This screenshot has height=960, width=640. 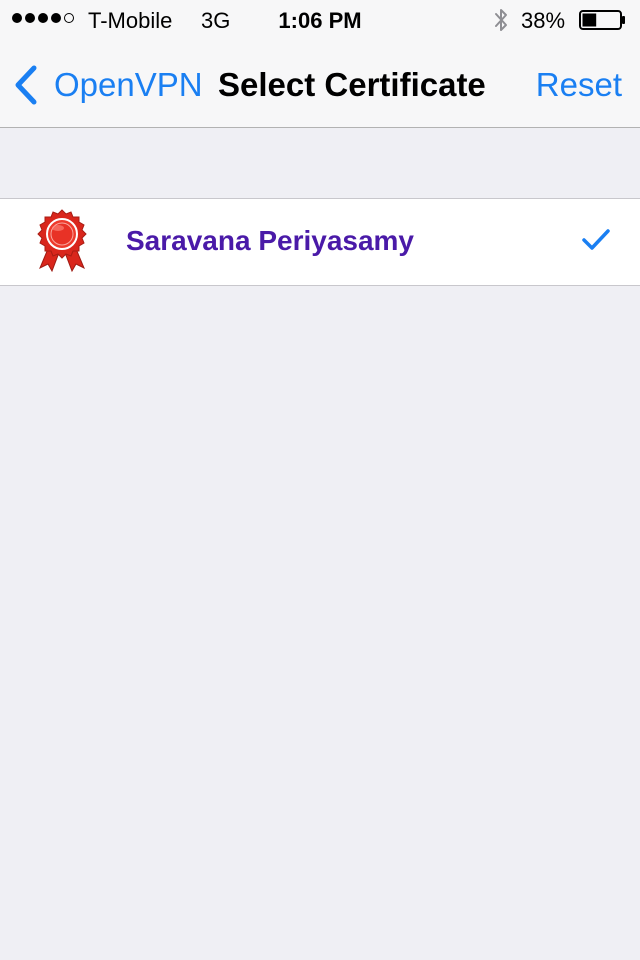 I want to click on navigation-bar: OpenVPN Select Certificate Reset, so click(x=320, y=84).